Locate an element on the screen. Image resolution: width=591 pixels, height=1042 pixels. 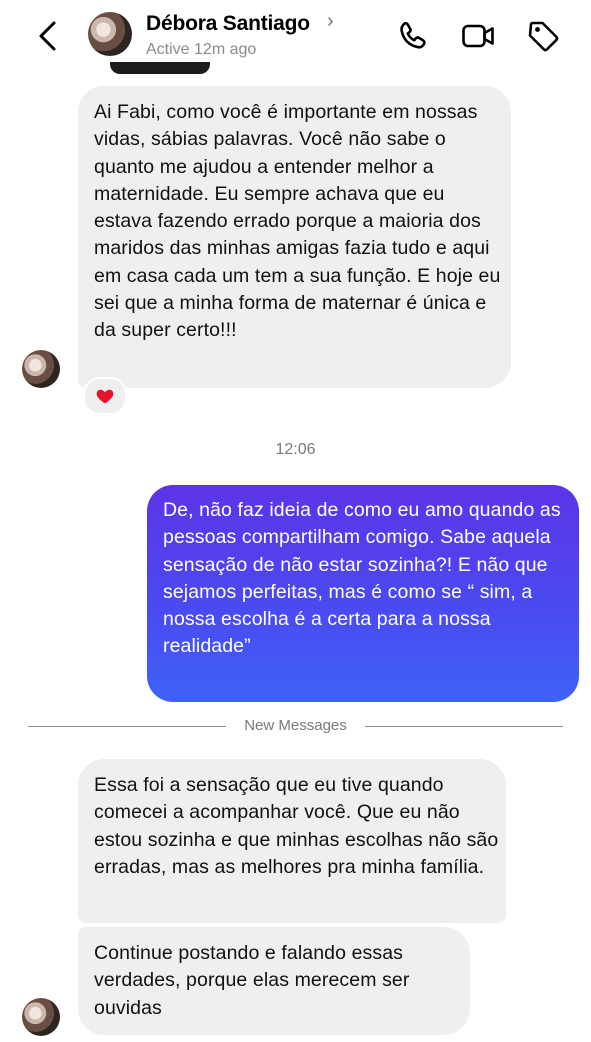
message-timestamp: 12:06 is located at coordinates (295, 449).